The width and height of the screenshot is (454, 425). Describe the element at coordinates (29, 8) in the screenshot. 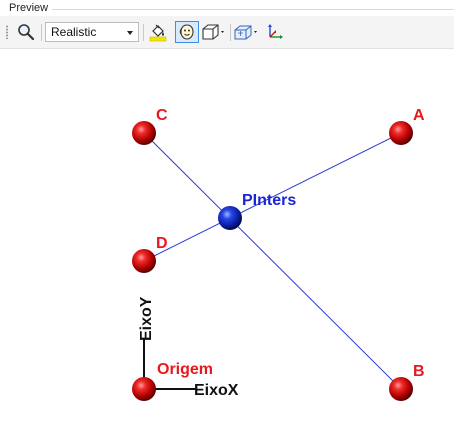

I see `panel-title: Preview` at that location.